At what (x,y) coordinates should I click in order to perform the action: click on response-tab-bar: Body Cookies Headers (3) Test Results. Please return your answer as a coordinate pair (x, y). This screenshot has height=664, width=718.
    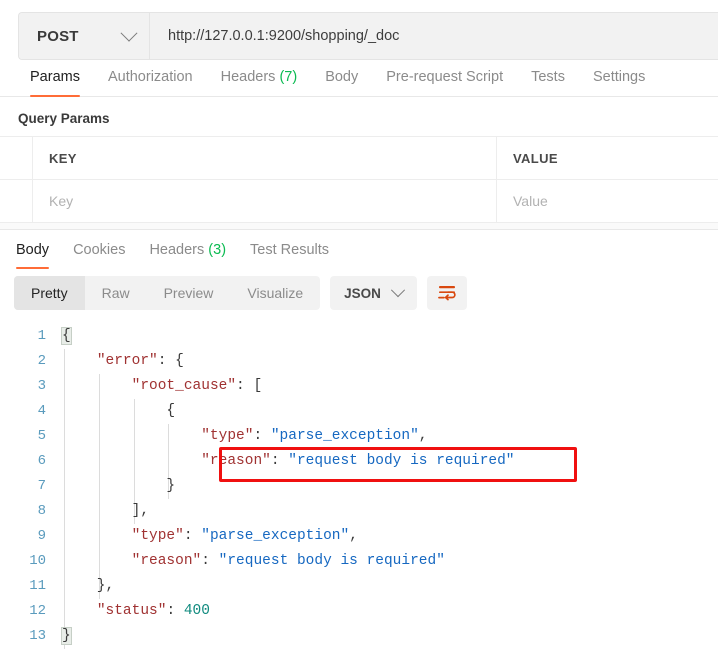
    Looking at the image, I should click on (359, 249).